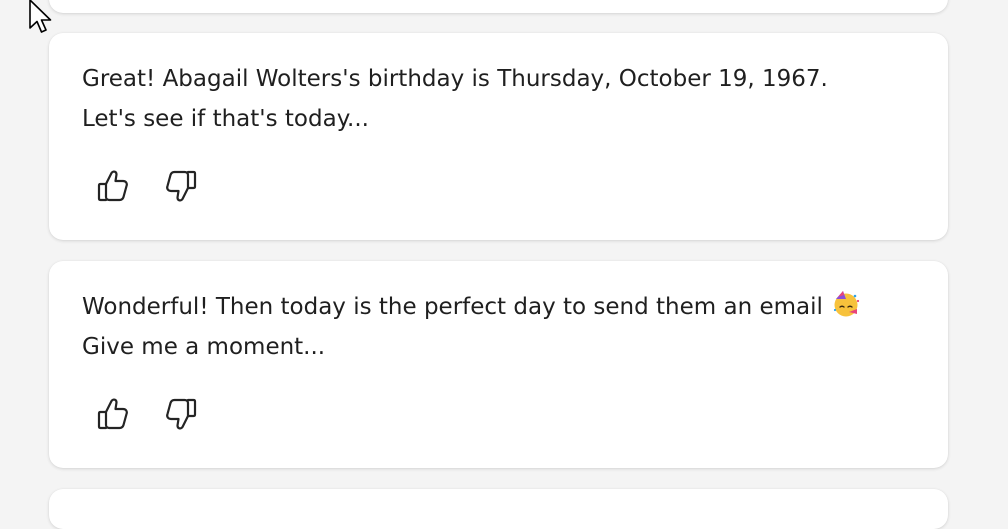 This screenshot has height=529, width=1008. What do you see at coordinates (40, 16) in the screenshot?
I see `mouse-pointer-icon` at bounding box center [40, 16].